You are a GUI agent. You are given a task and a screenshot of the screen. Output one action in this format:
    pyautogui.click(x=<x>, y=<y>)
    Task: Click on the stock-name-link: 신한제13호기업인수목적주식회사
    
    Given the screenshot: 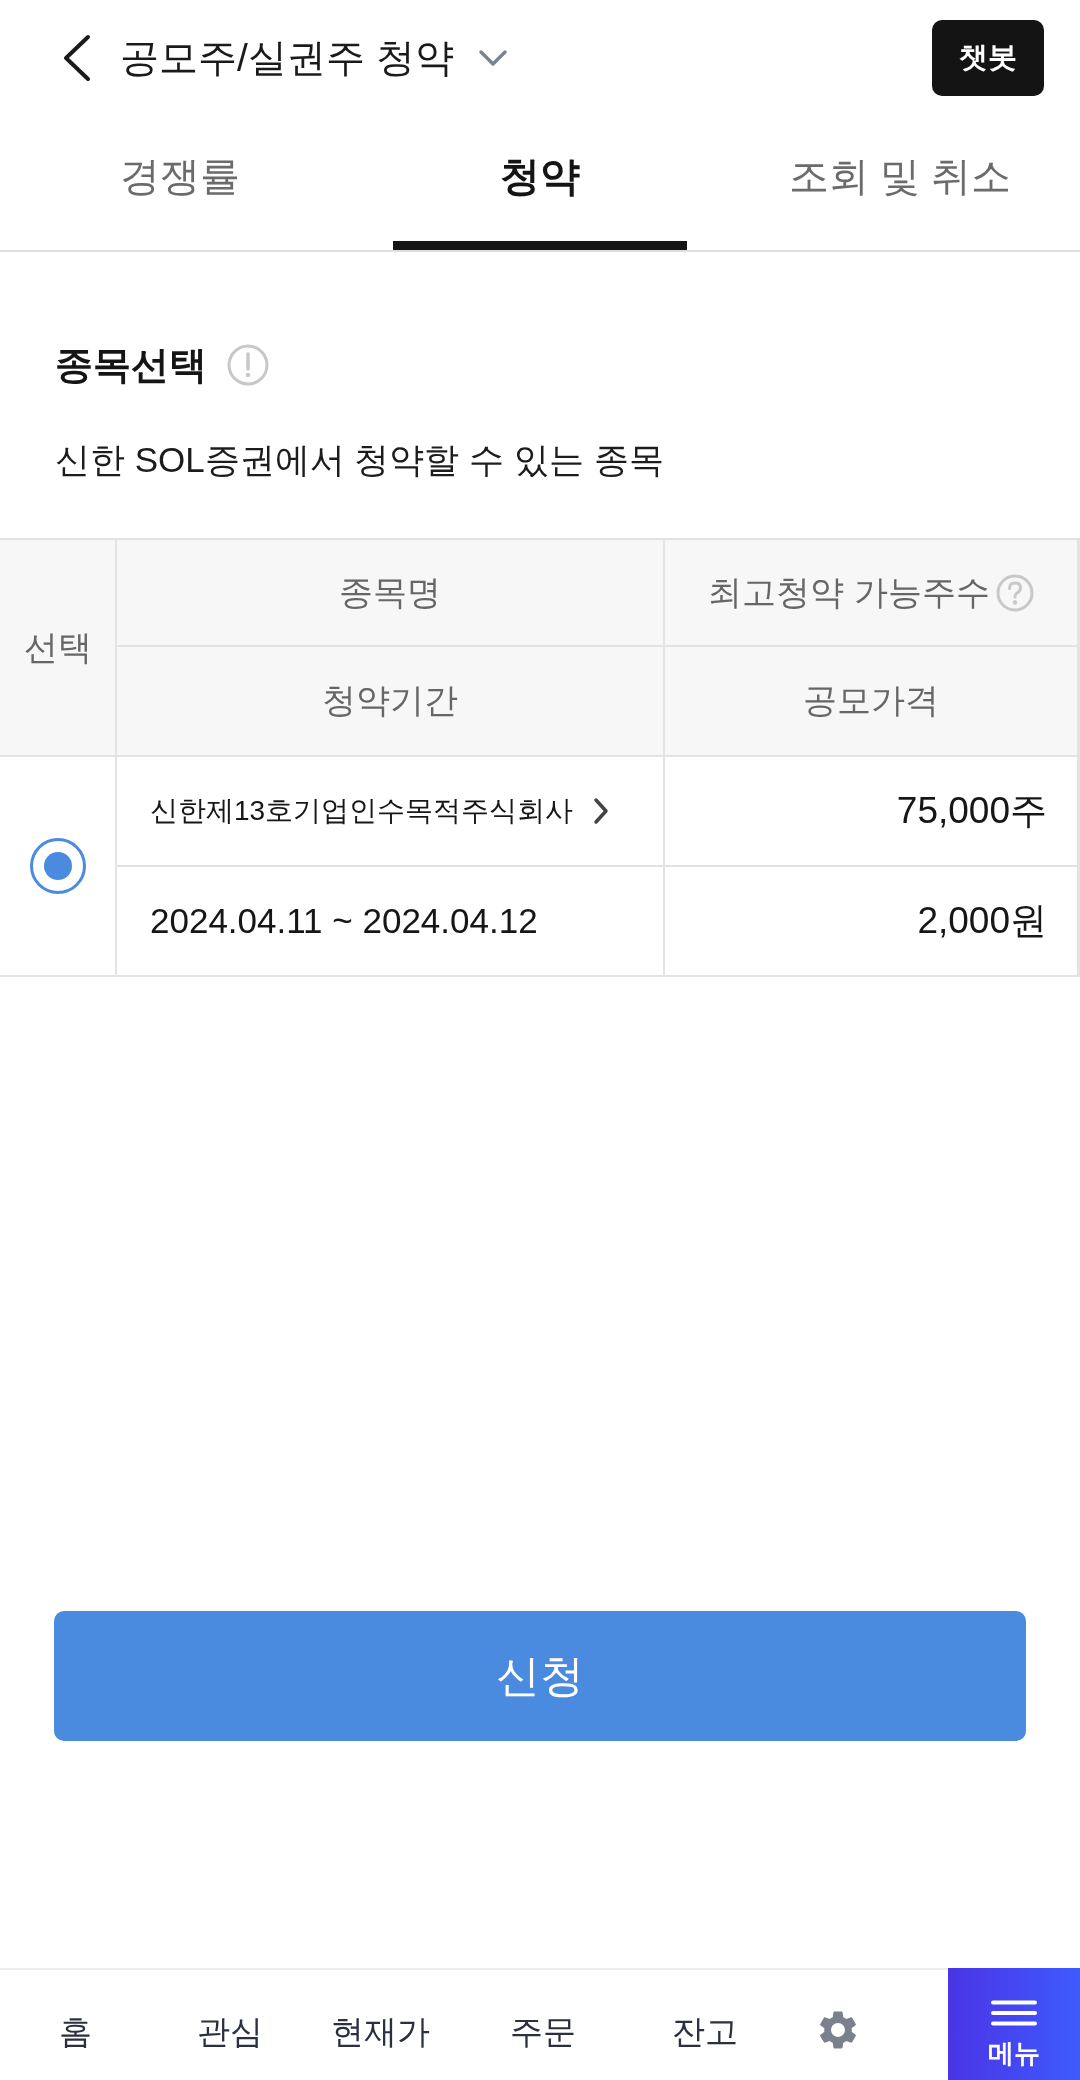 What is the action you would take?
    pyautogui.click(x=380, y=811)
    